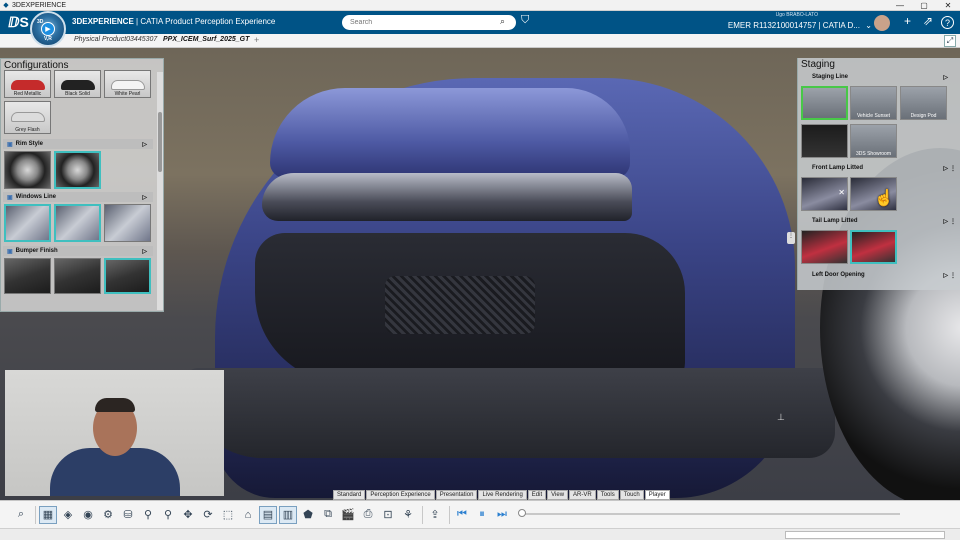 The width and height of the screenshot is (960, 540). Describe the element at coordinates (206, 39) in the screenshot. I see `tab-ppx-icem-surf: PPX_ICEM_Surf_2025_GT` at that location.